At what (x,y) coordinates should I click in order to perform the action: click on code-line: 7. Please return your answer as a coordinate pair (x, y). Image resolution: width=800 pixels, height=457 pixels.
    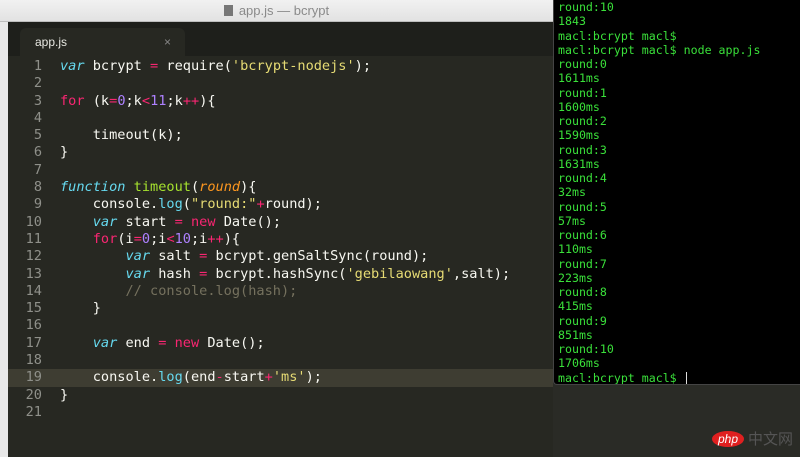
    Looking at the image, I should click on (280, 170).